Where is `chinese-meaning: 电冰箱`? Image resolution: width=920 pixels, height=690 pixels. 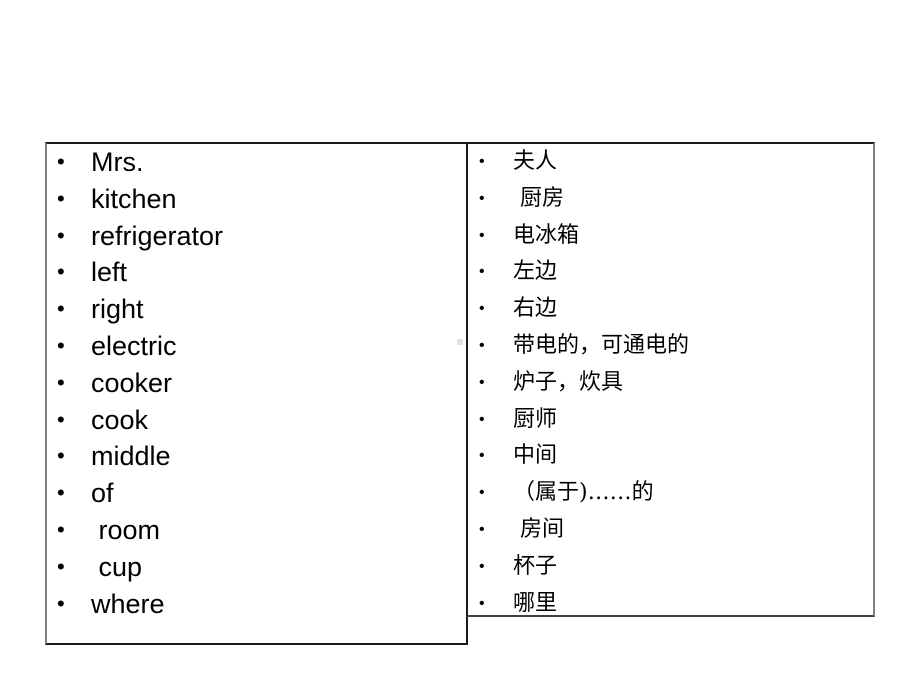 chinese-meaning: 电冰箱 is located at coordinates (546, 235).